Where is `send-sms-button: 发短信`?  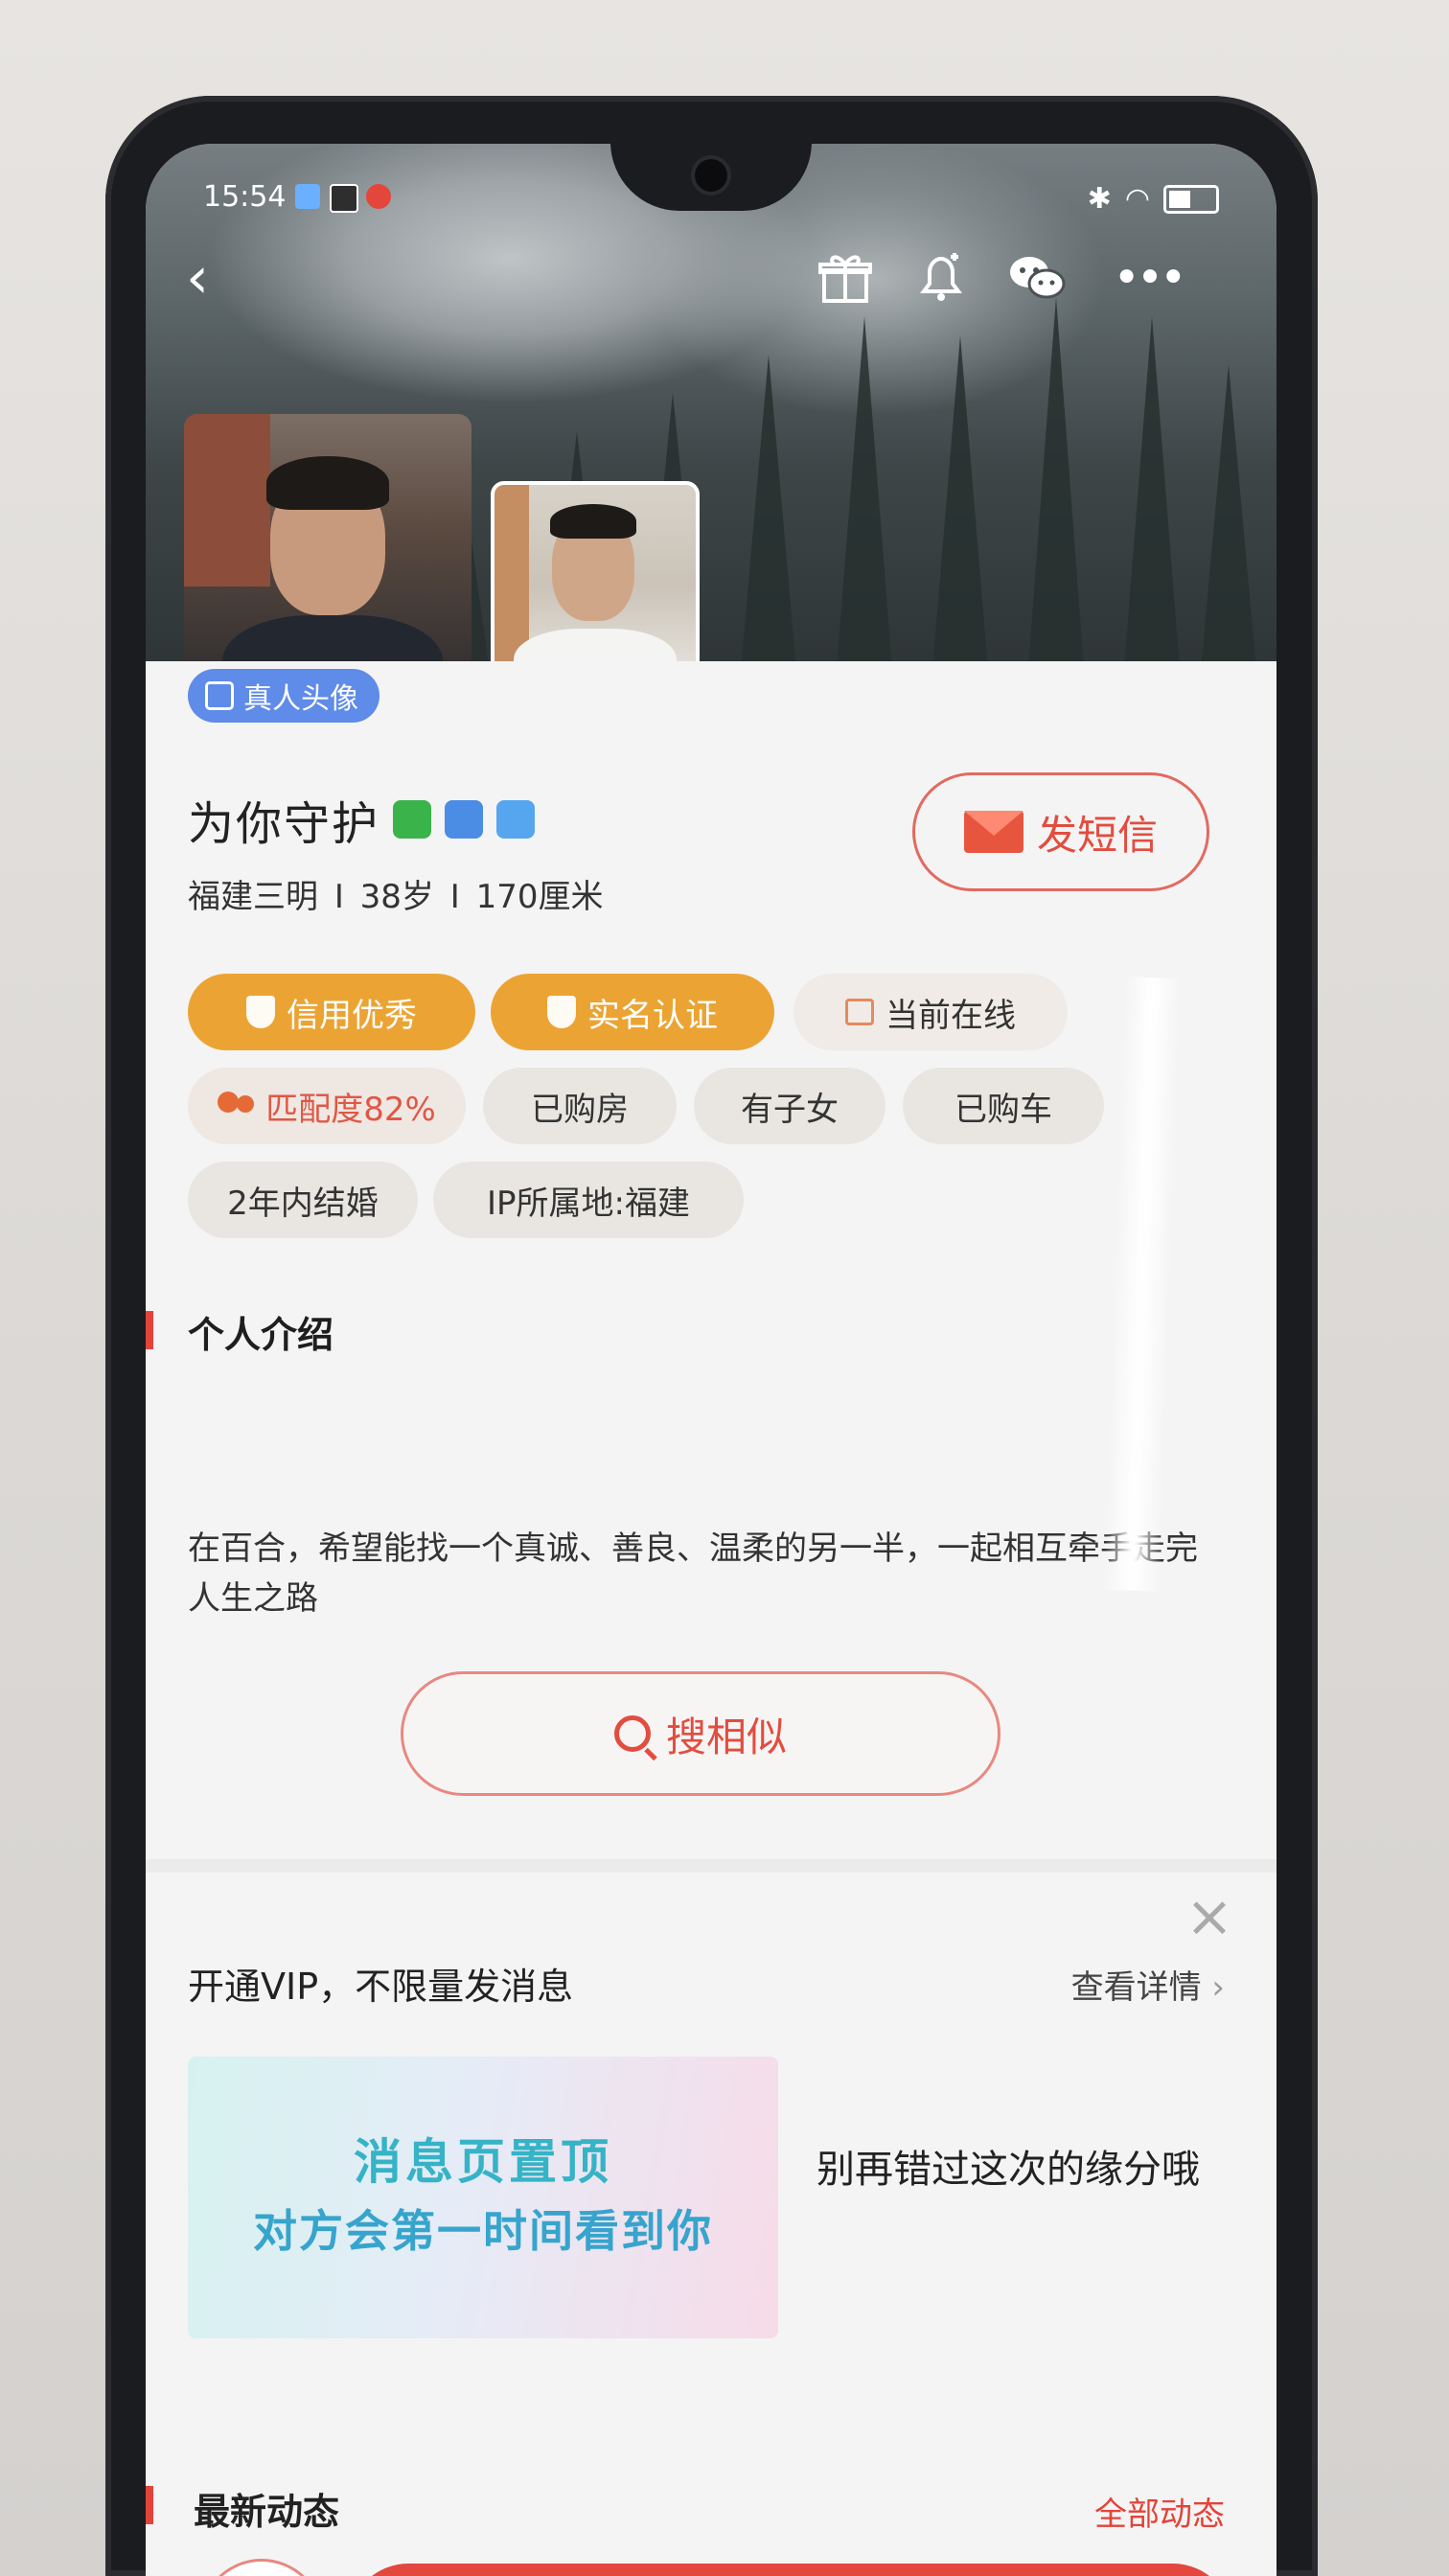 send-sms-button: 发短信 is located at coordinates (1061, 831).